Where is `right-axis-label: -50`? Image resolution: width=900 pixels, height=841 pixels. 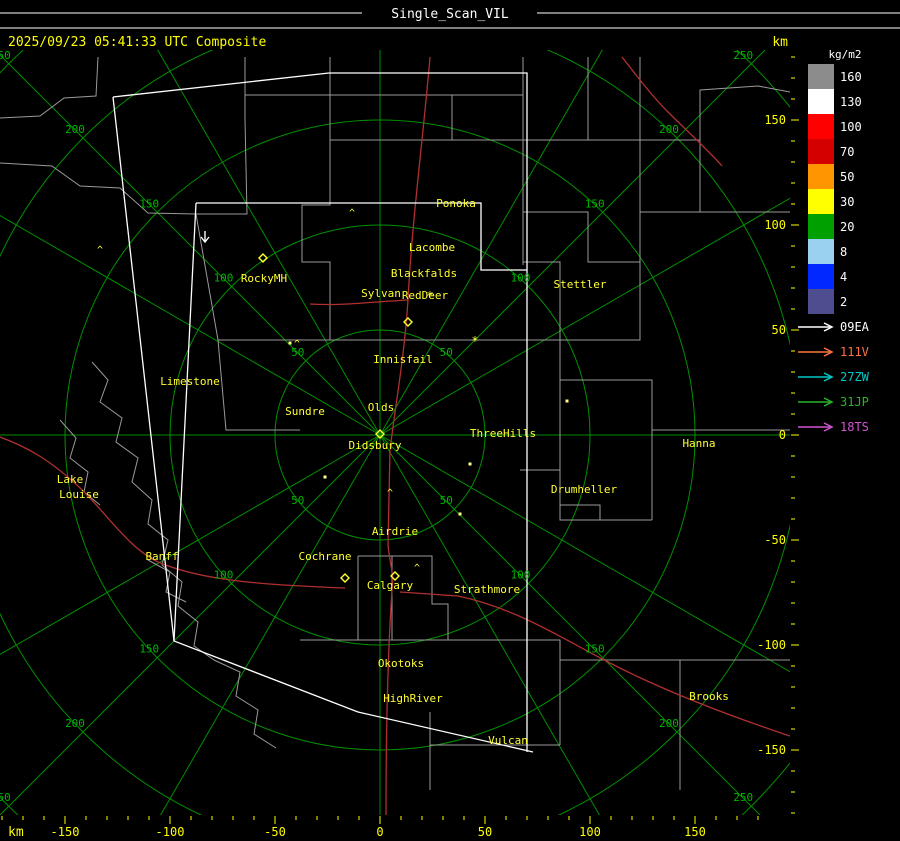
right-axis-label: -50 is located at coordinates (775, 540).